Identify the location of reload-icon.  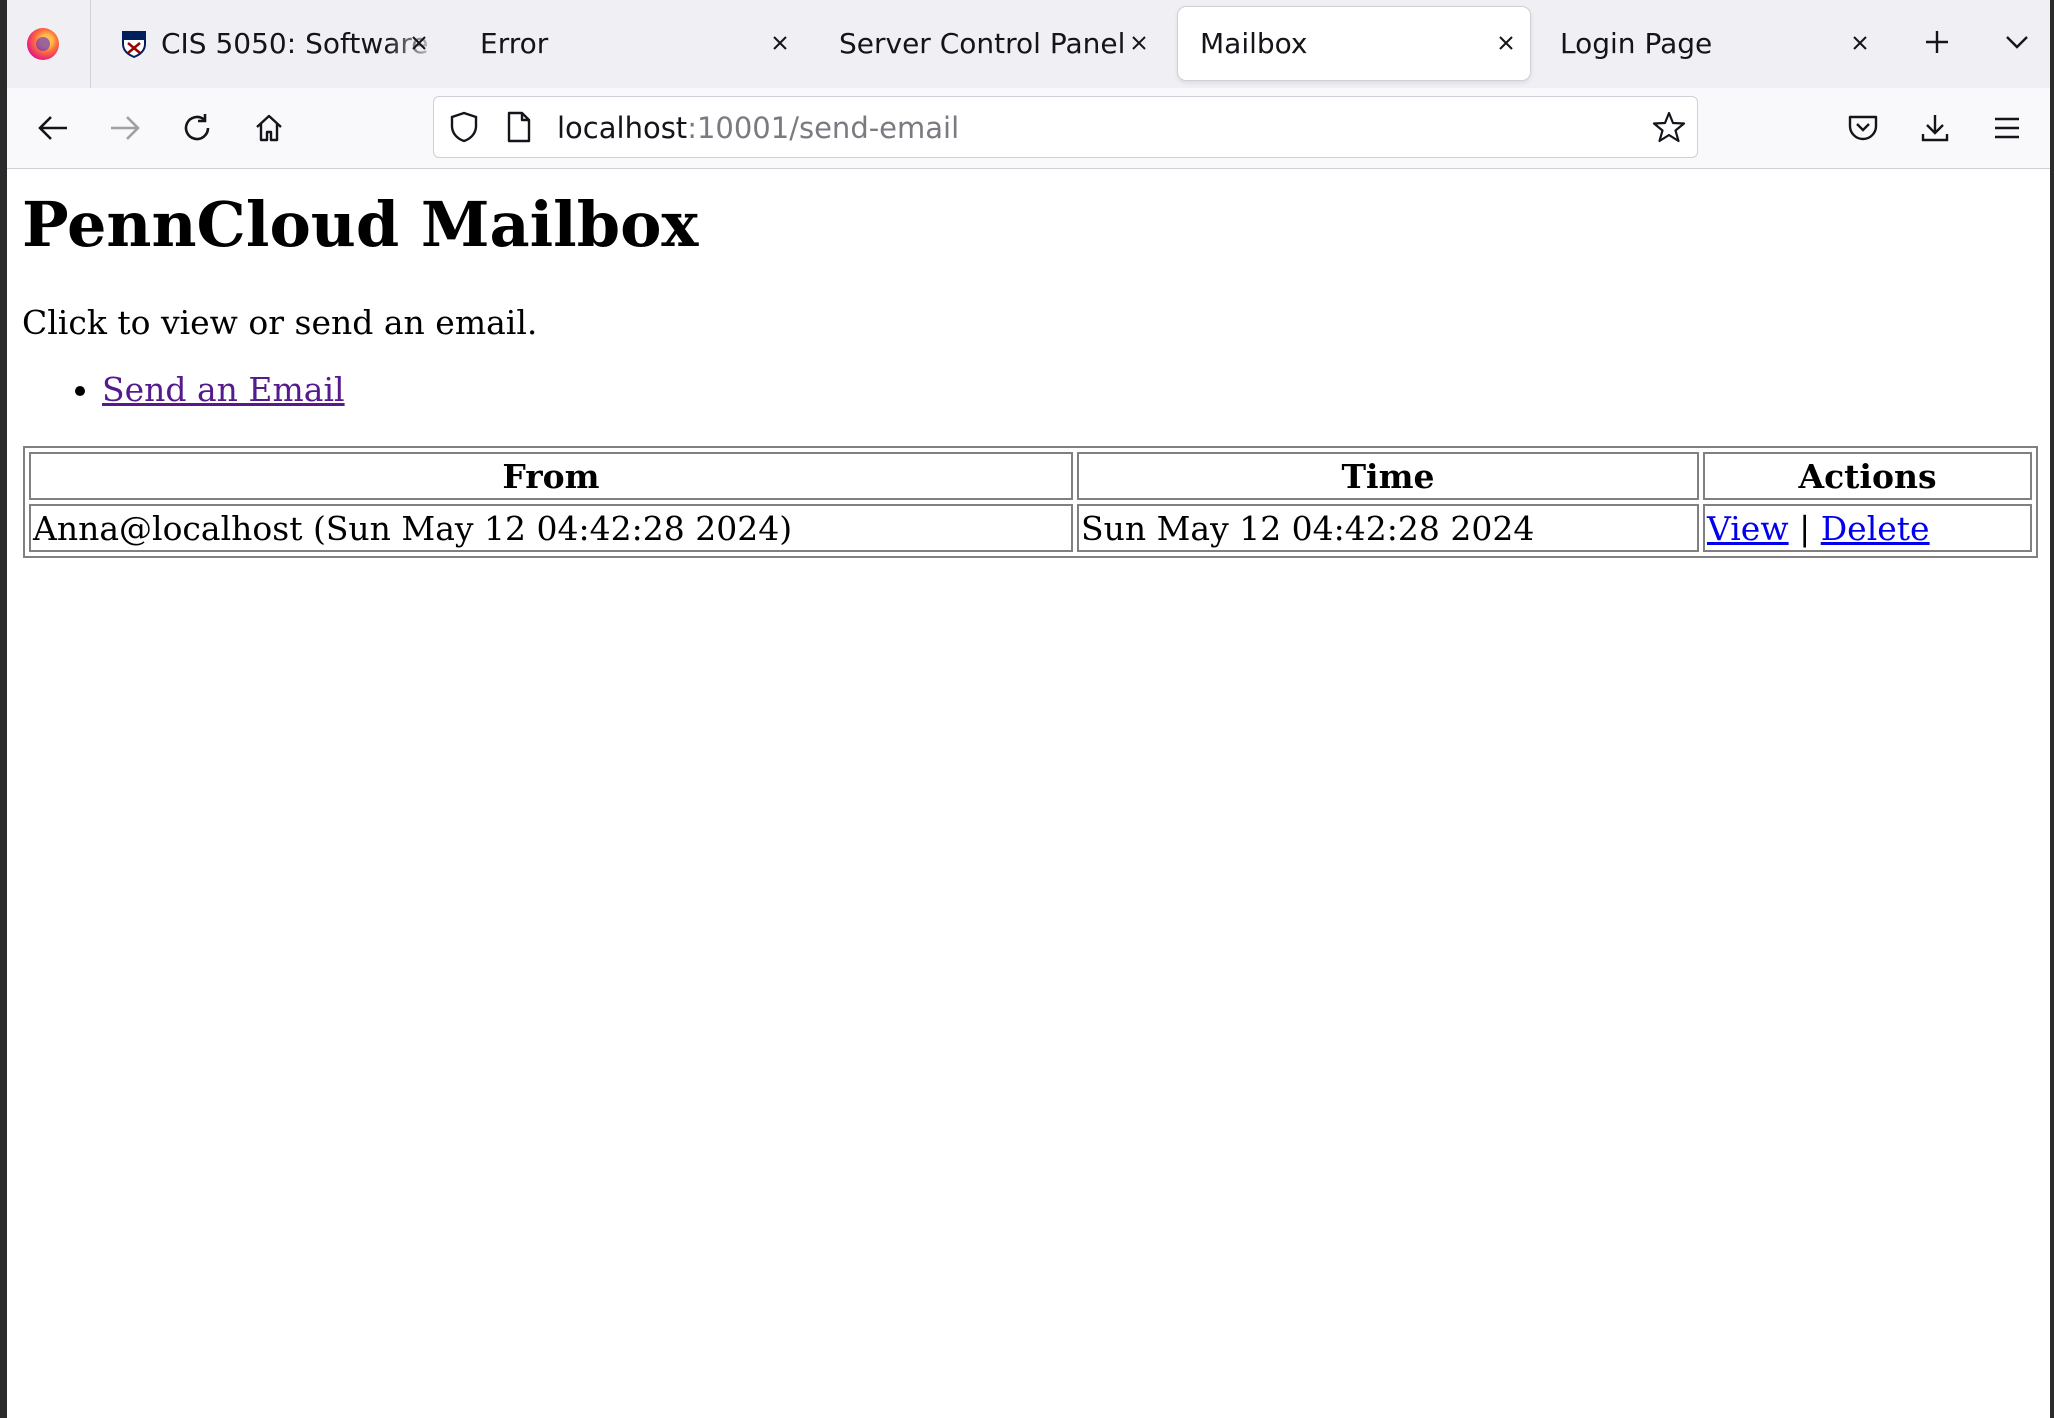
(197, 127).